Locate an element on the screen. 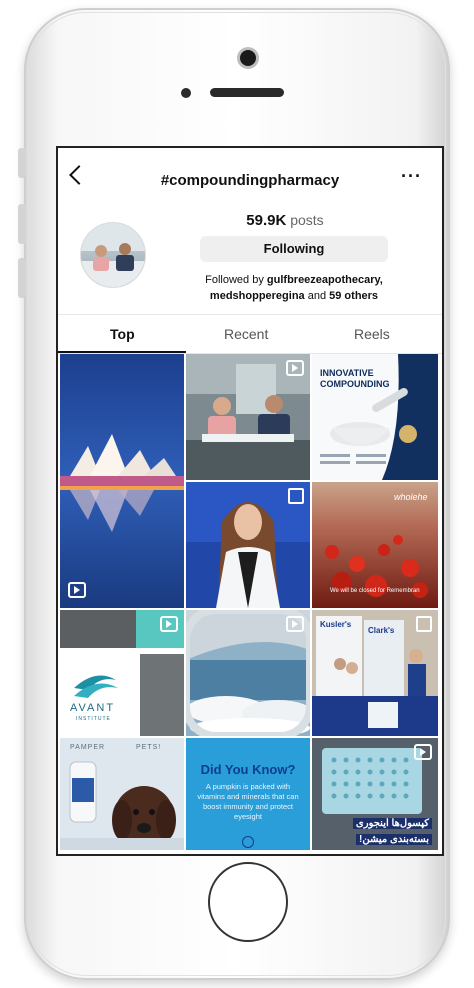  rx-logo-icon is located at coordinates (248, 842).